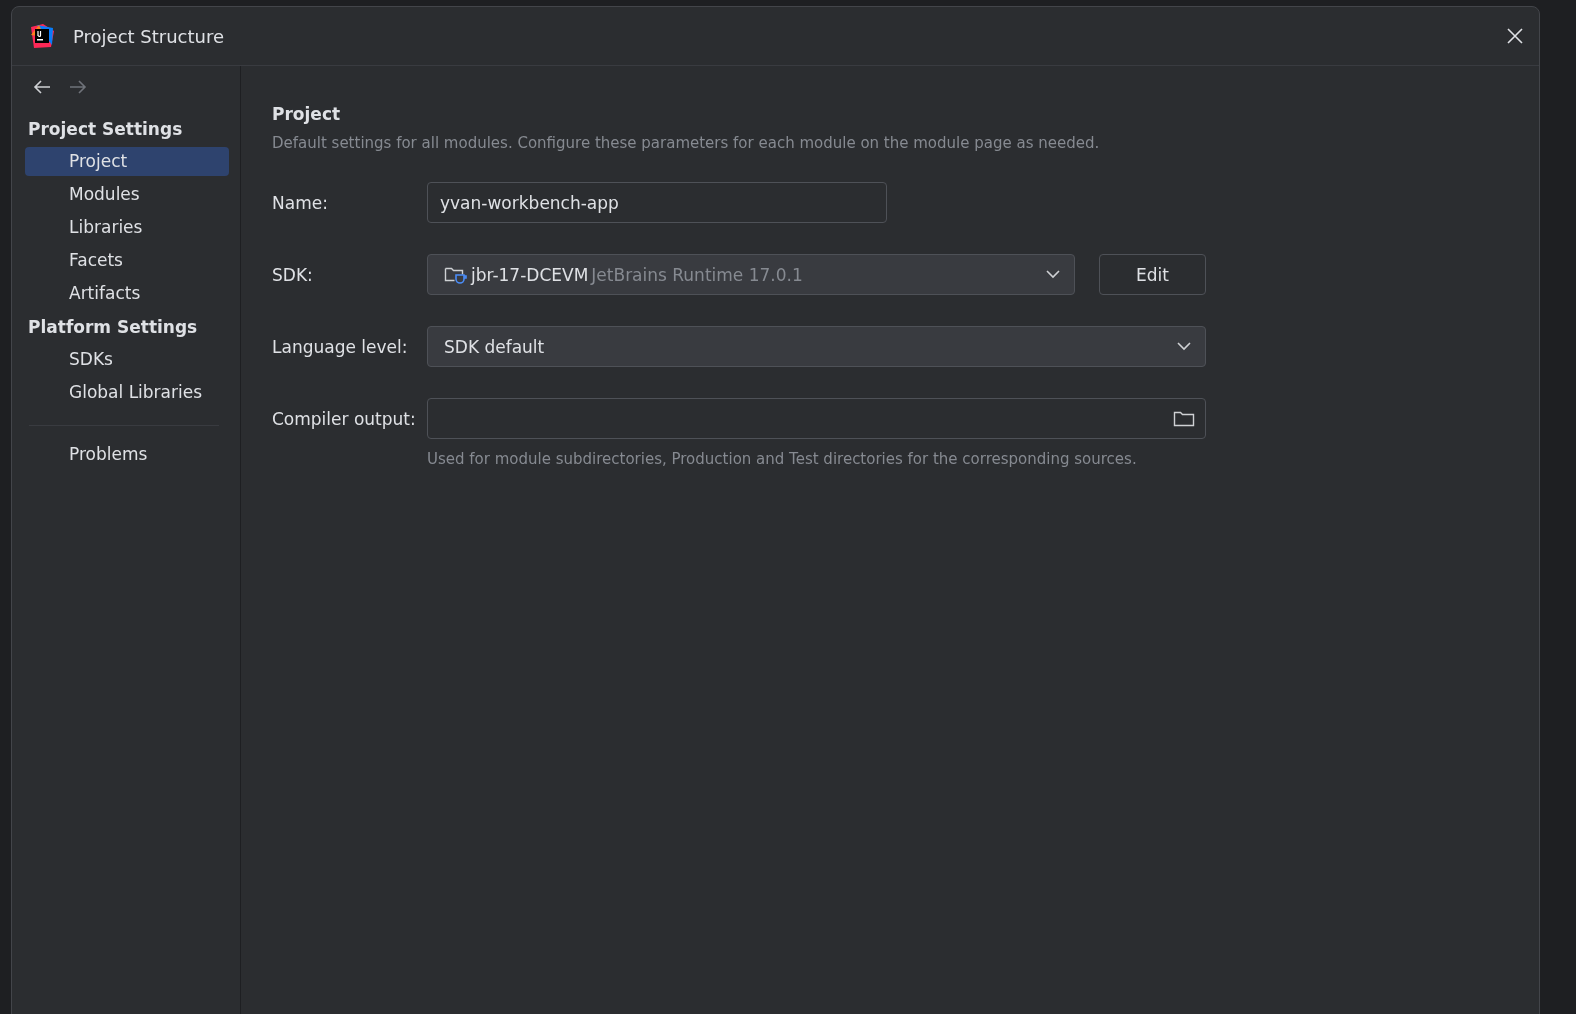 Image resolution: width=1576 pixels, height=1014 pixels. Describe the element at coordinates (78, 87) in the screenshot. I see `forward-arrow-icon` at that location.